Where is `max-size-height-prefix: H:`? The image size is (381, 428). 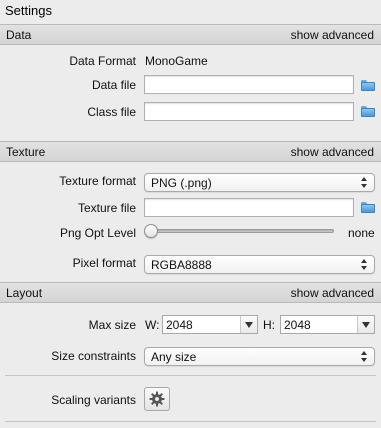 max-size-height-prefix: H: is located at coordinates (269, 325).